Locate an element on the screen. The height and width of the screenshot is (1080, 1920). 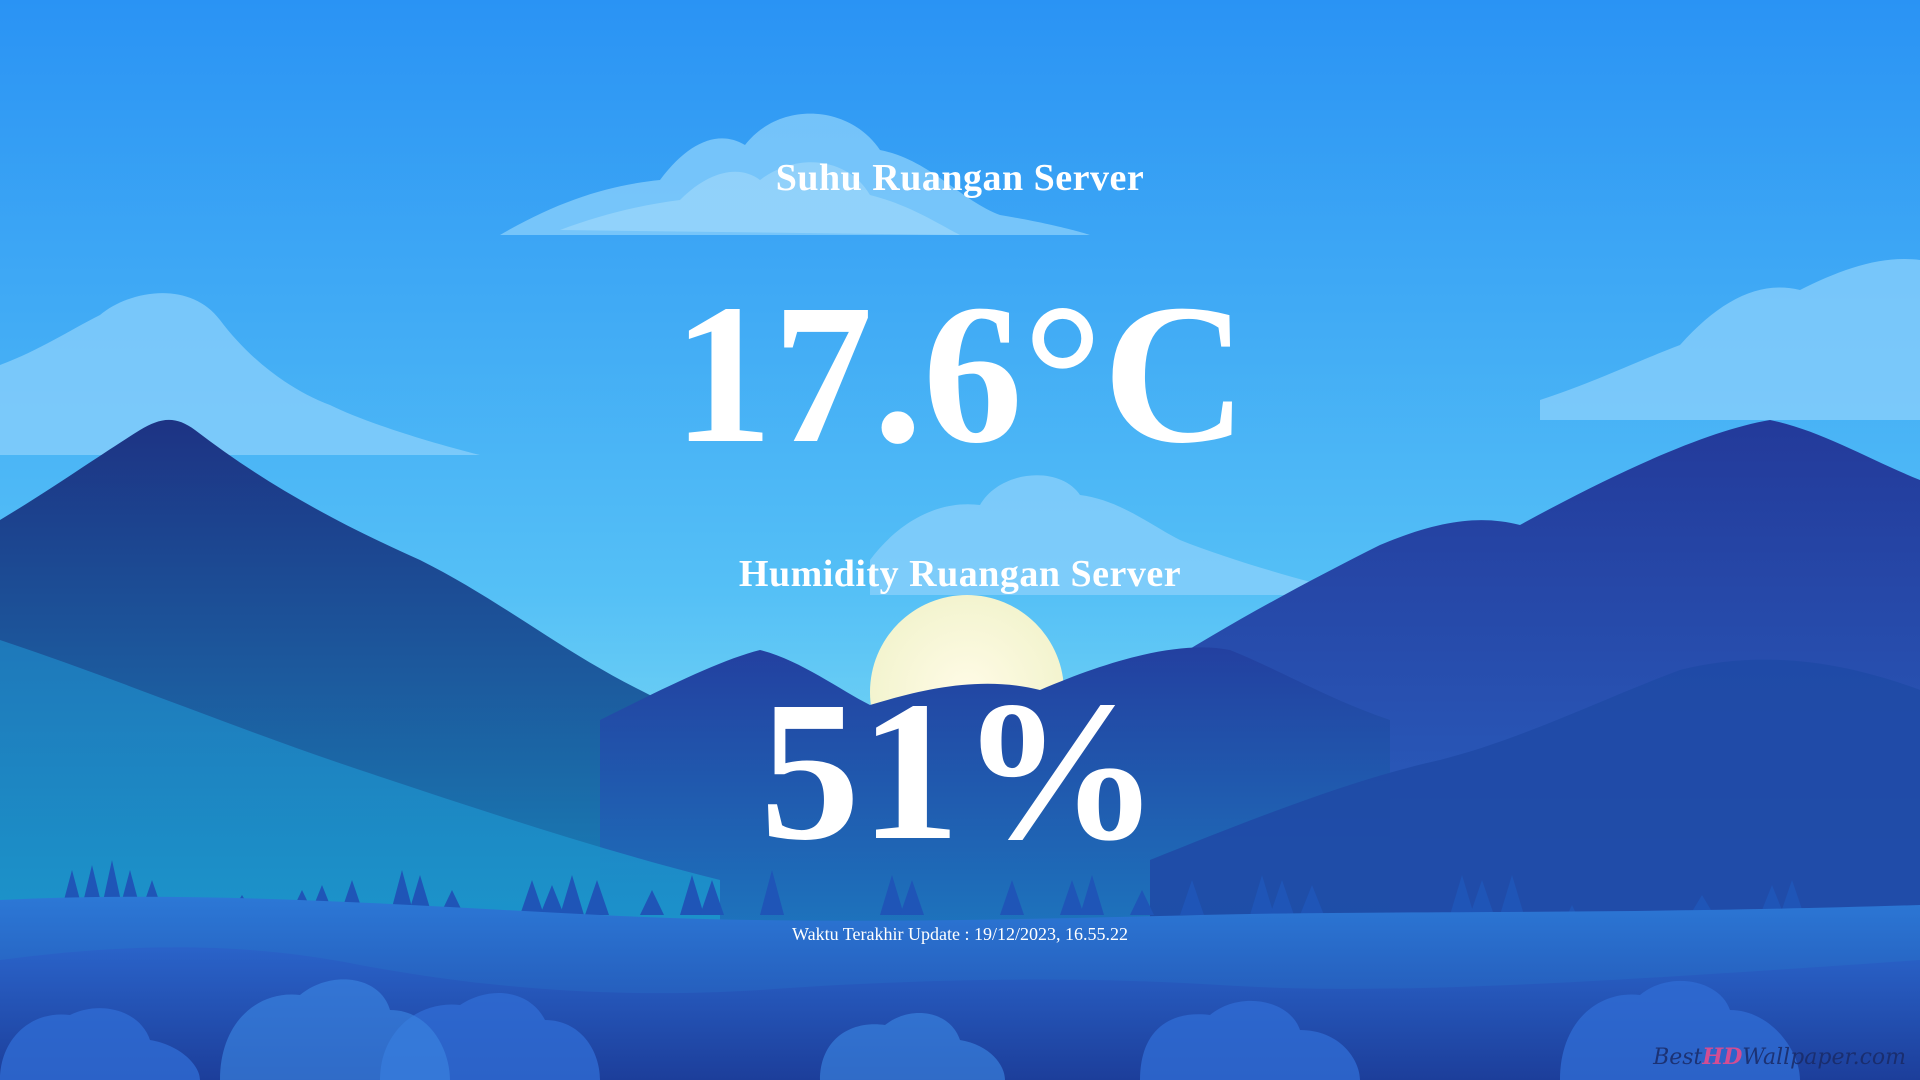
temperature-title: Suhu Ruangan Server is located at coordinates (960, 178).